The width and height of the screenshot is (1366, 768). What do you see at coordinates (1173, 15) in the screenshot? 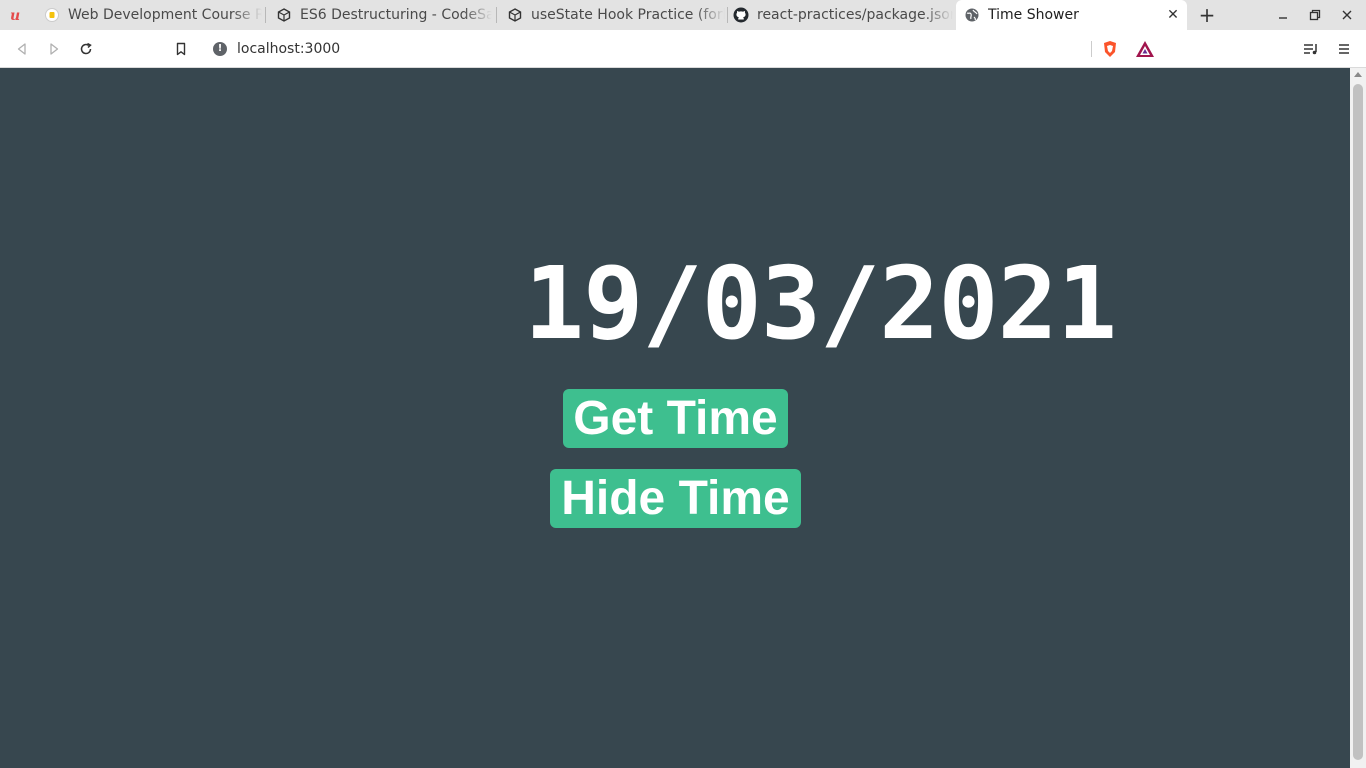
I see `close-tab-icon: ✕` at bounding box center [1173, 15].